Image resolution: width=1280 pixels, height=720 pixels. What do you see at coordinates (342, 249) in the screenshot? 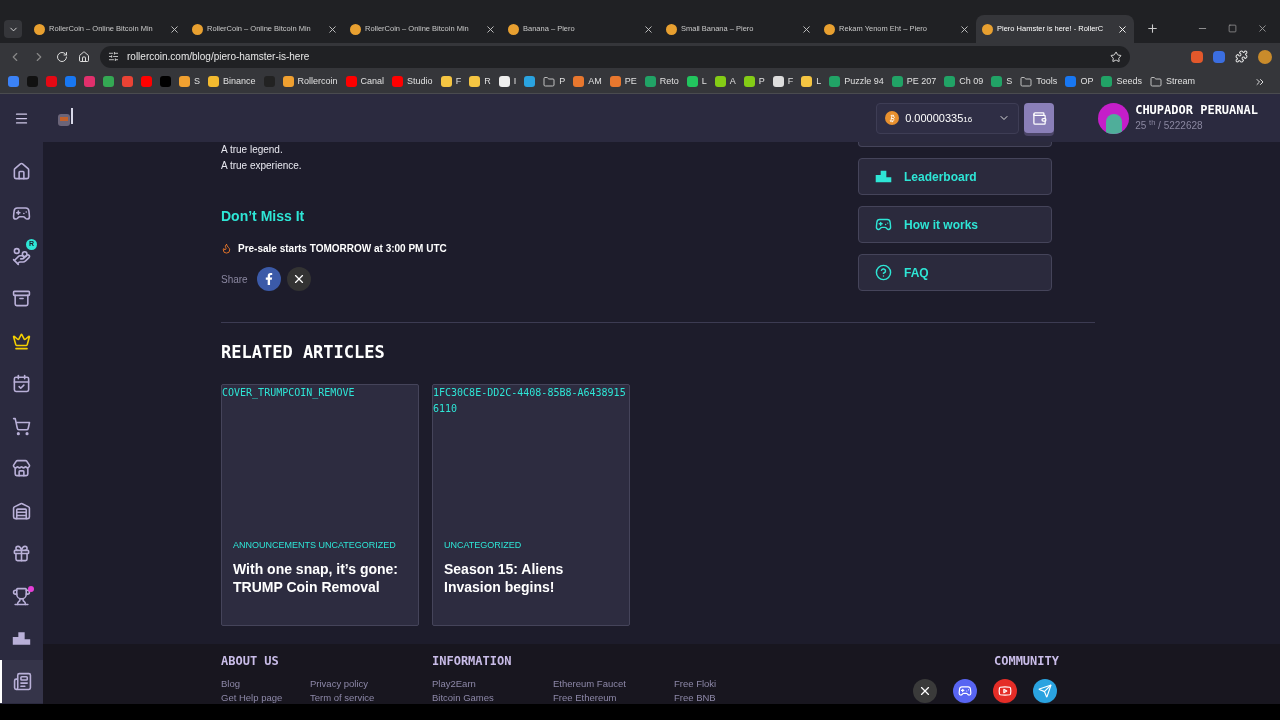
I see `announcement-text: Pre-sale starts TOMORROW at 3:00 PM UTC` at bounding box center [342, 249].